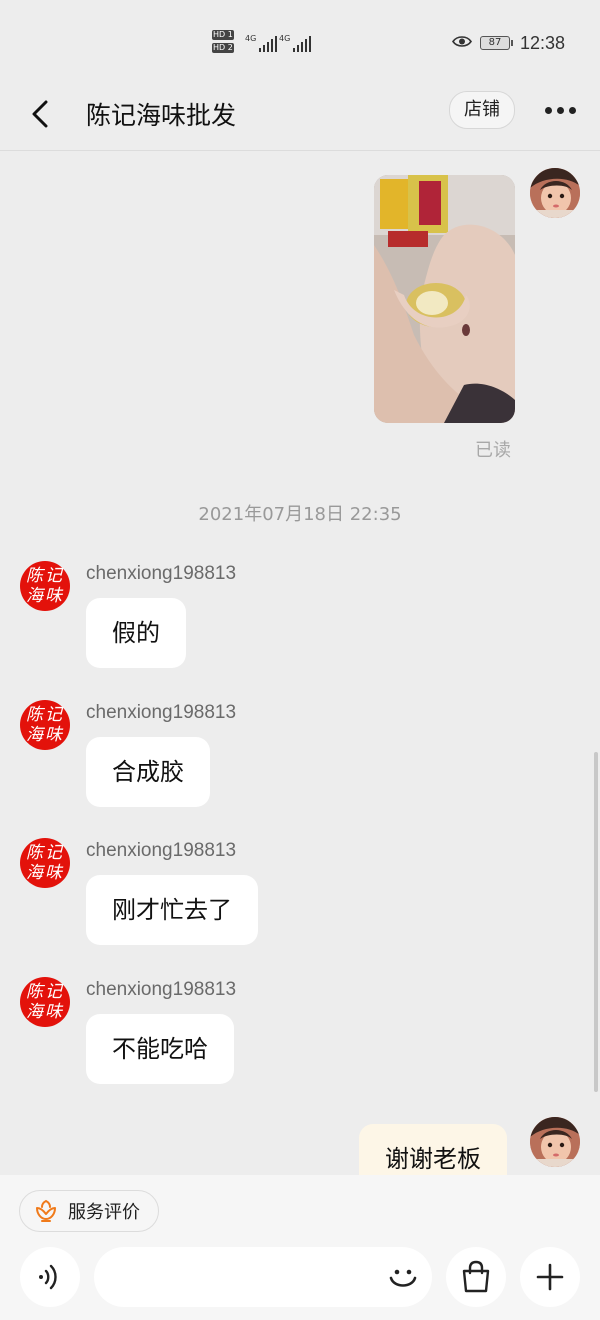  What do you see at coordinates (493, 450) in the screenshot?
I see `read-status: 已读` at bounding box center [493, 450].